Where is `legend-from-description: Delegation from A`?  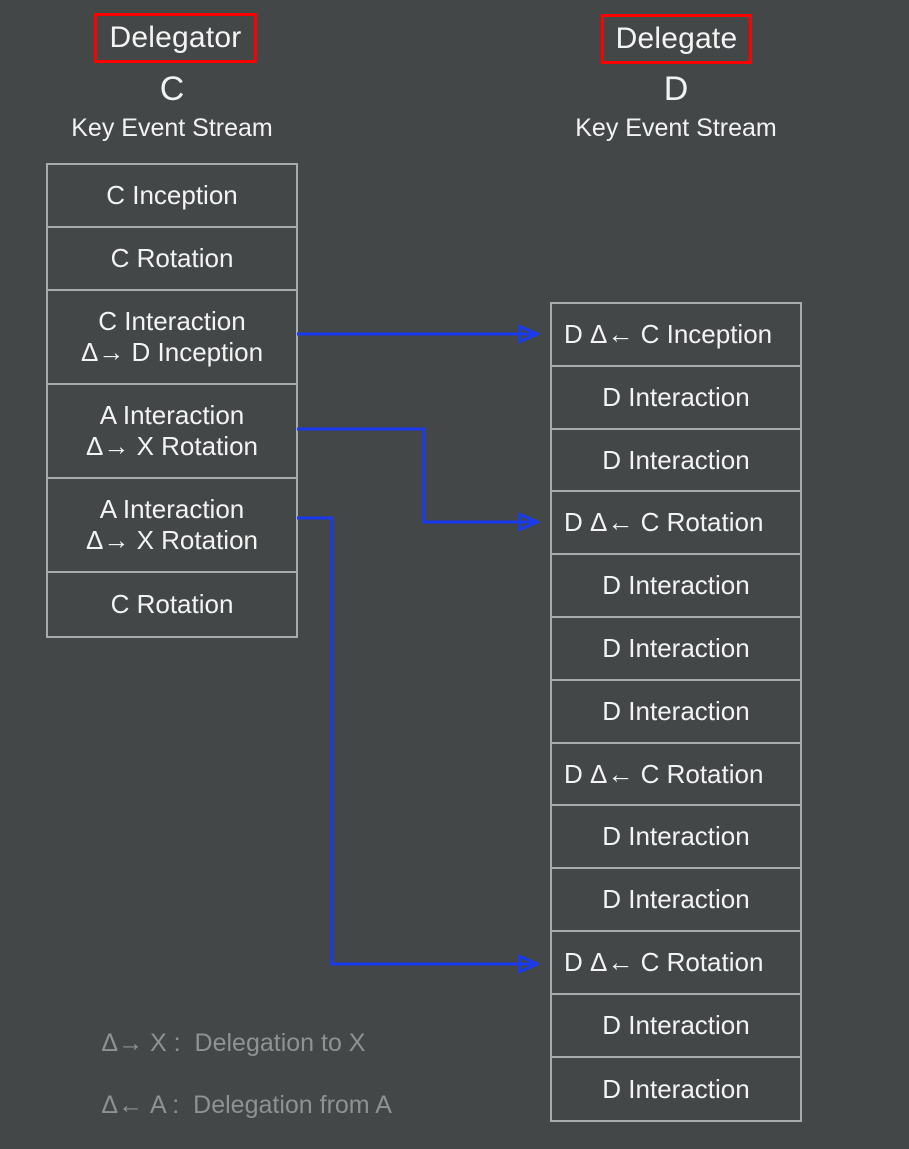
legend-from-description: Delegation from A is located at coordinates (292, 1105).